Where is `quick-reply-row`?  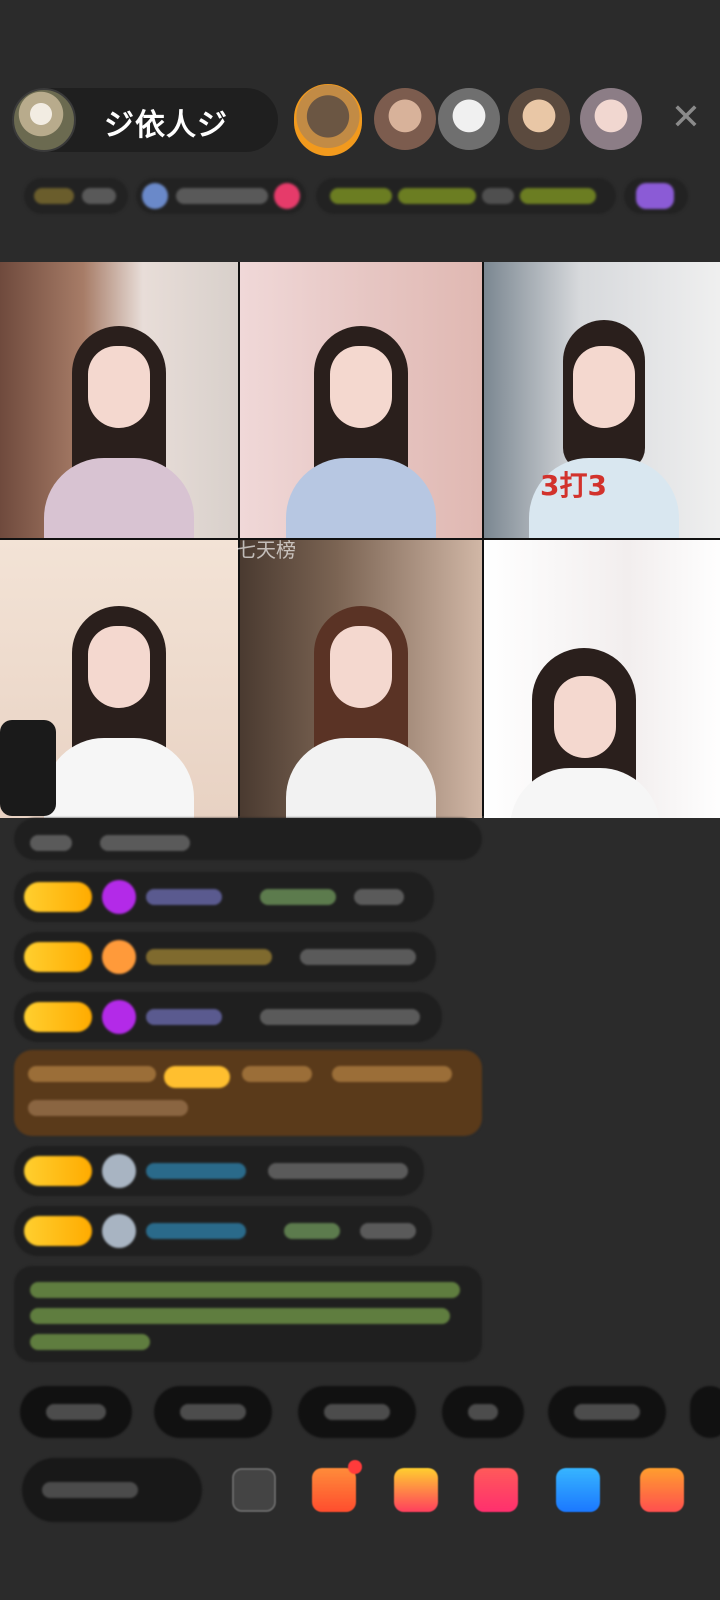 quick-reply-row is located at coordinates (360, 1412).